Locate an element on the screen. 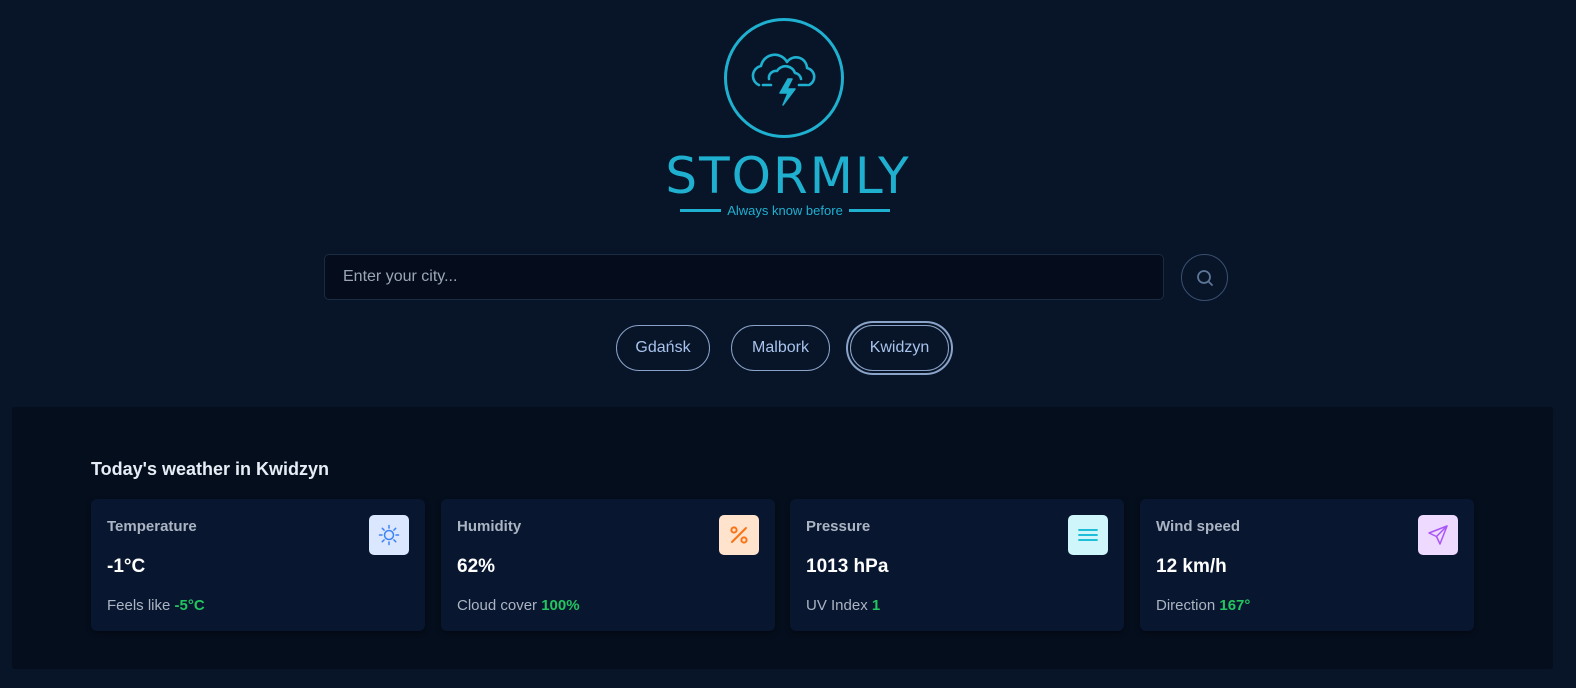 The width and height of the screenshot is (1576, 688). card-label: Wind speed is located at coordinates (1198, 526).